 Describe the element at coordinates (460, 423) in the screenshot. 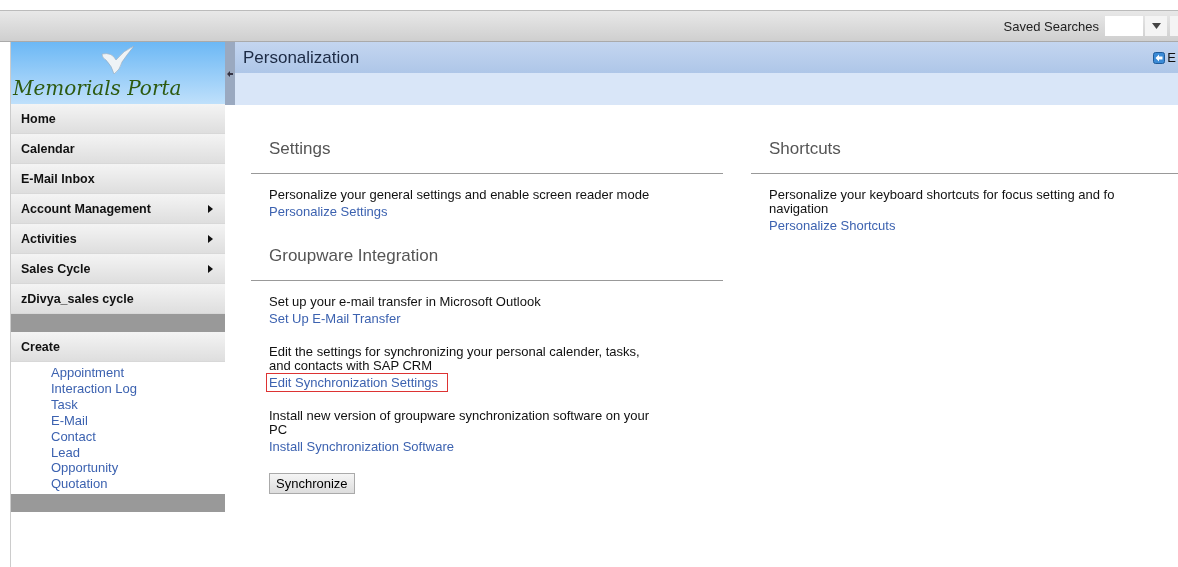

I see `description: Install new version of groupware synchronization software on your PC` at that location.